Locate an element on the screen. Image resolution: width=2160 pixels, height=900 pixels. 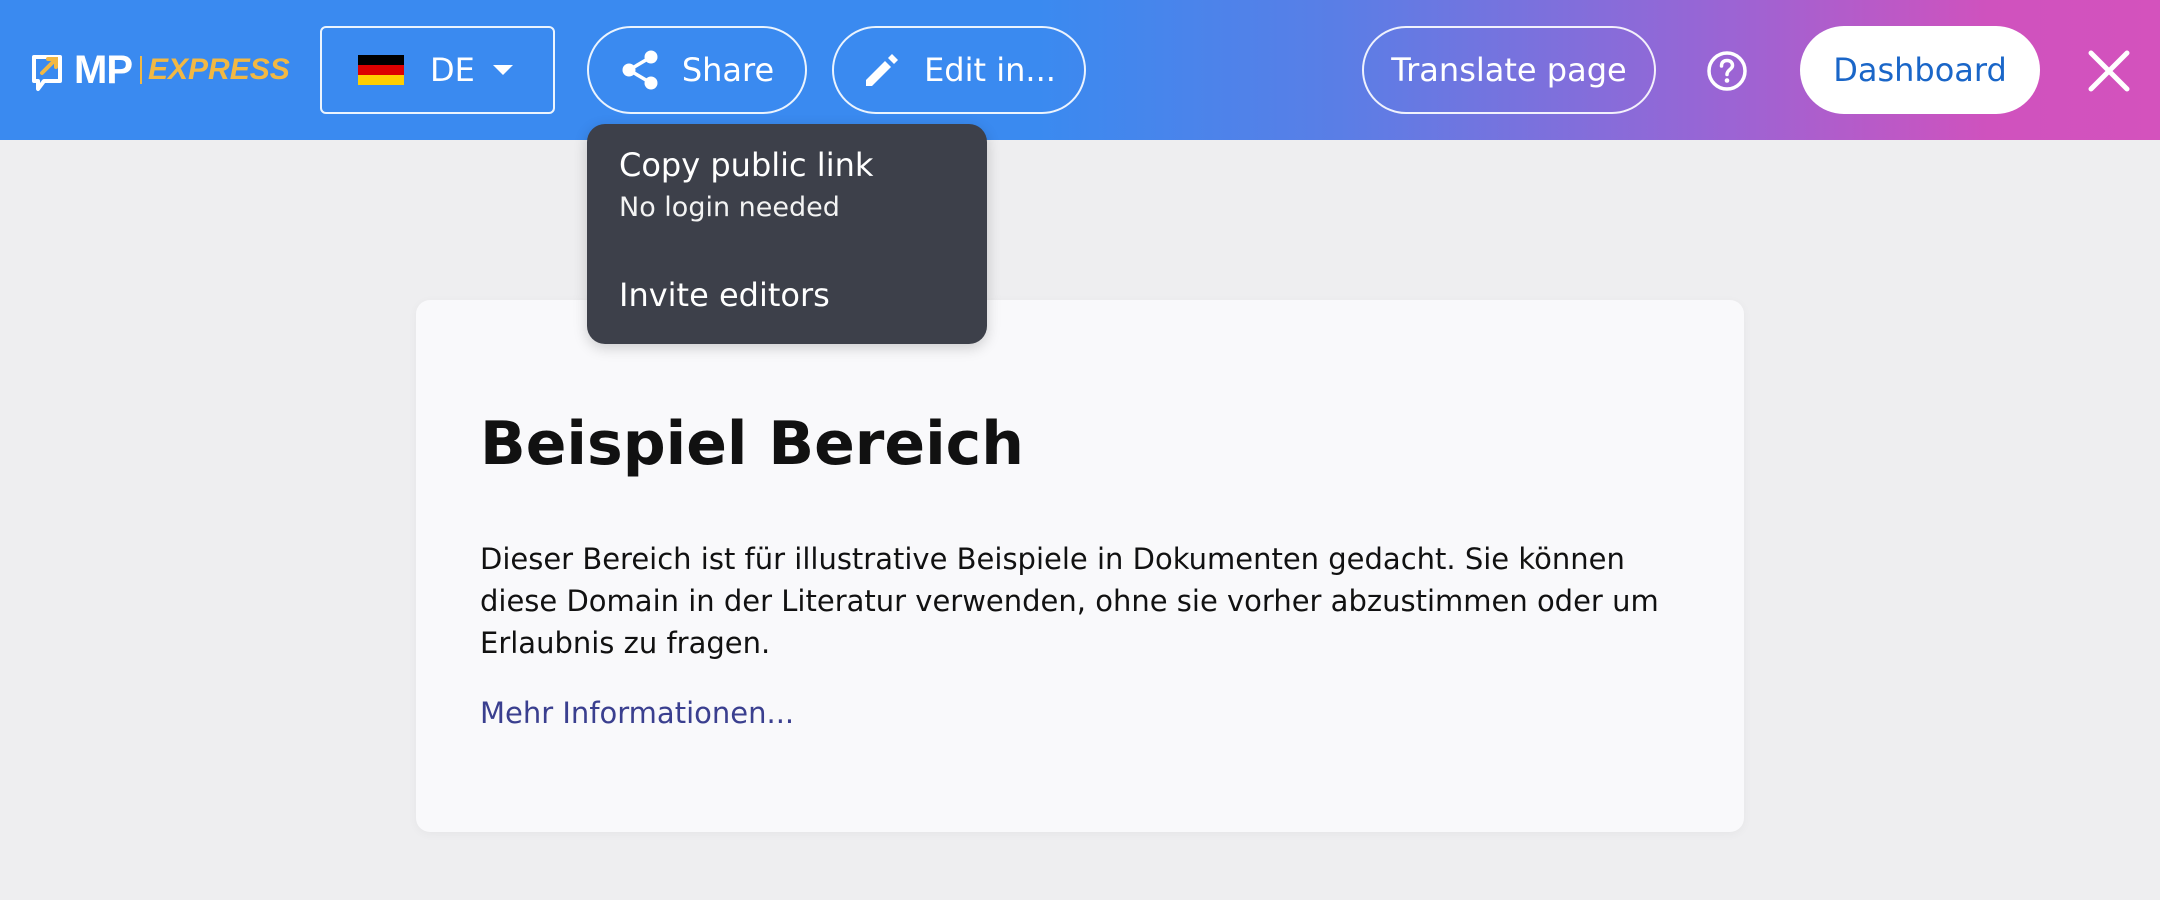
translate-page-label: Translate page is located at coordinates (1509, 70).